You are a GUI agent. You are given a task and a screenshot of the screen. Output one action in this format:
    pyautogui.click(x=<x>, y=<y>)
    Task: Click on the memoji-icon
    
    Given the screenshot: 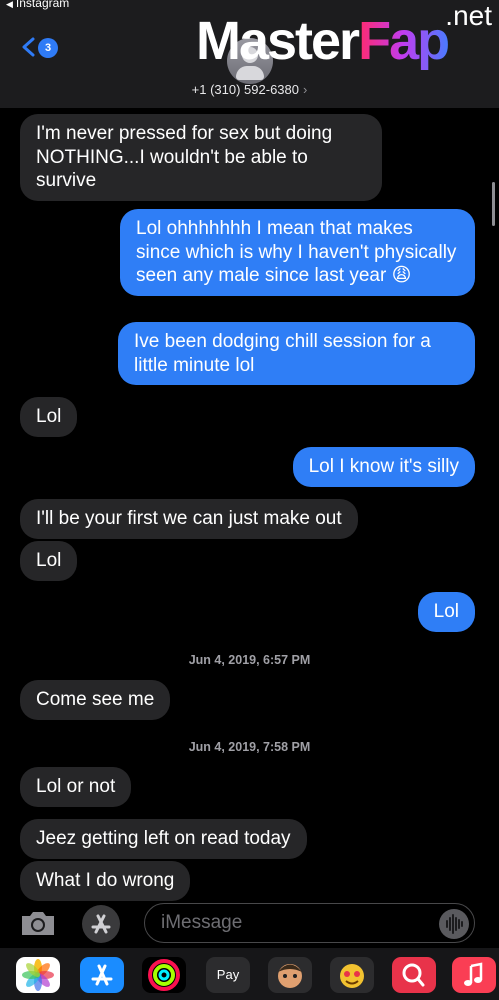 What is the action you would take?
    pyautogui.click(x=290, y=975)
    